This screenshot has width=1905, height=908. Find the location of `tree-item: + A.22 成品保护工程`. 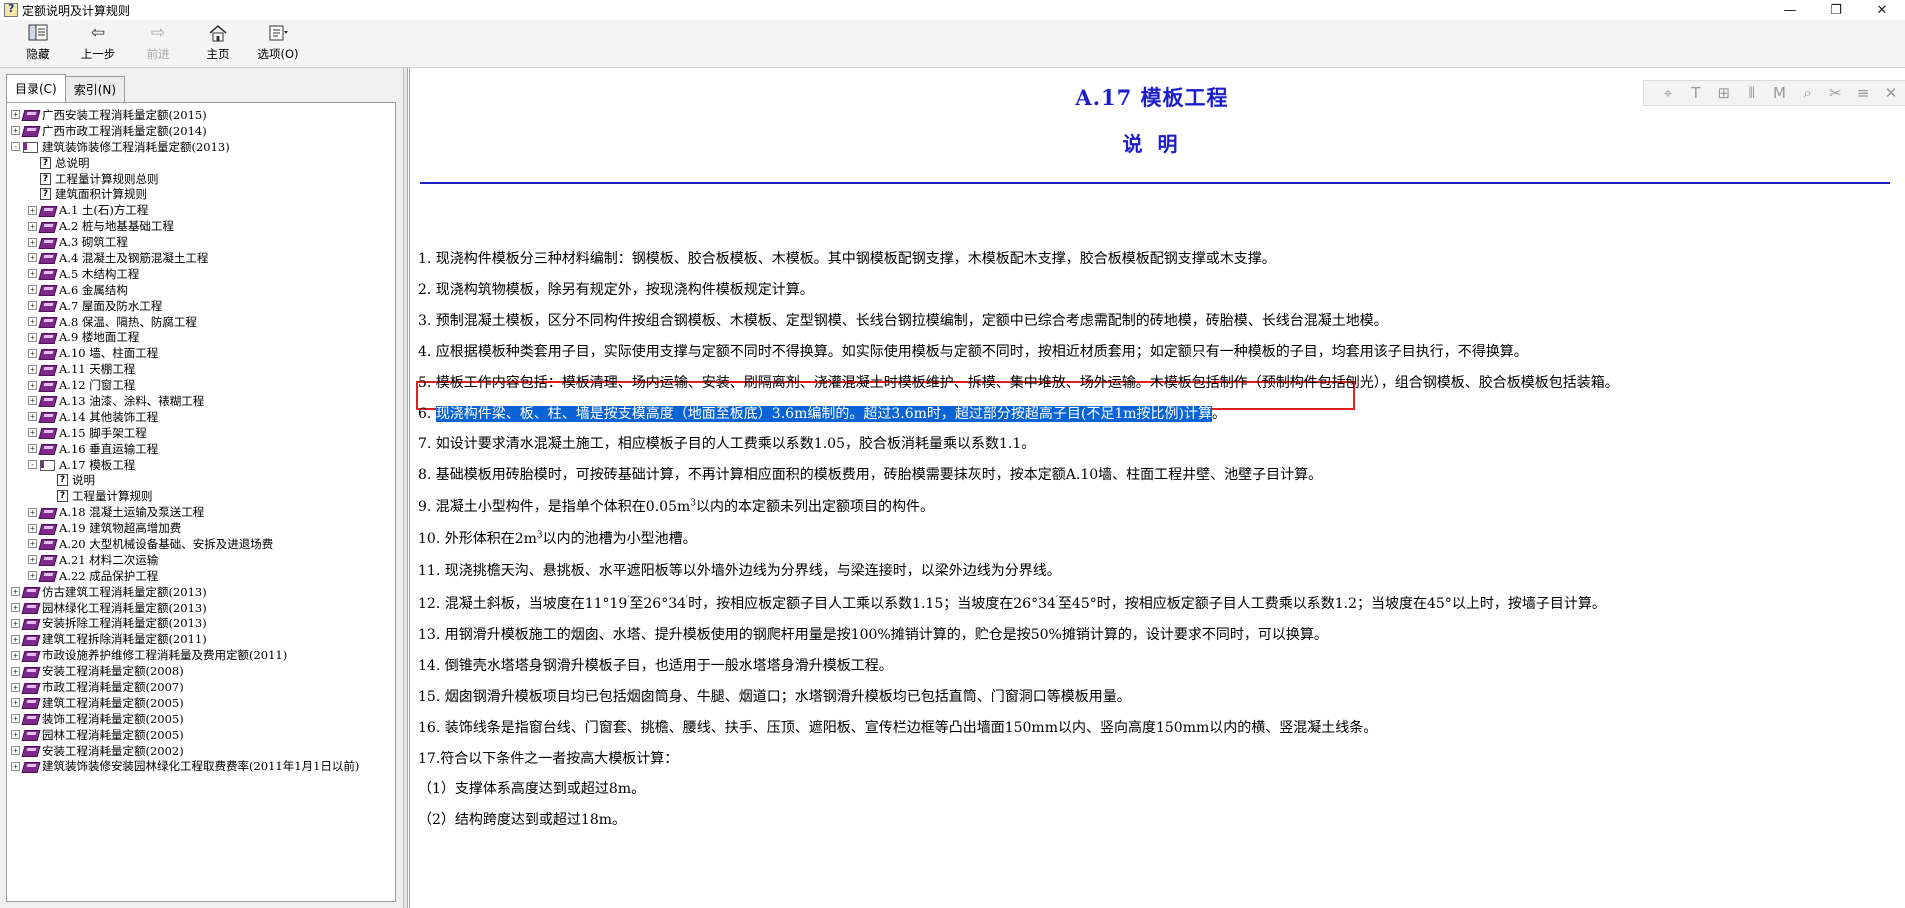

tree-item: + A.22 成品保护工程 is located at coordinates (201, 576).